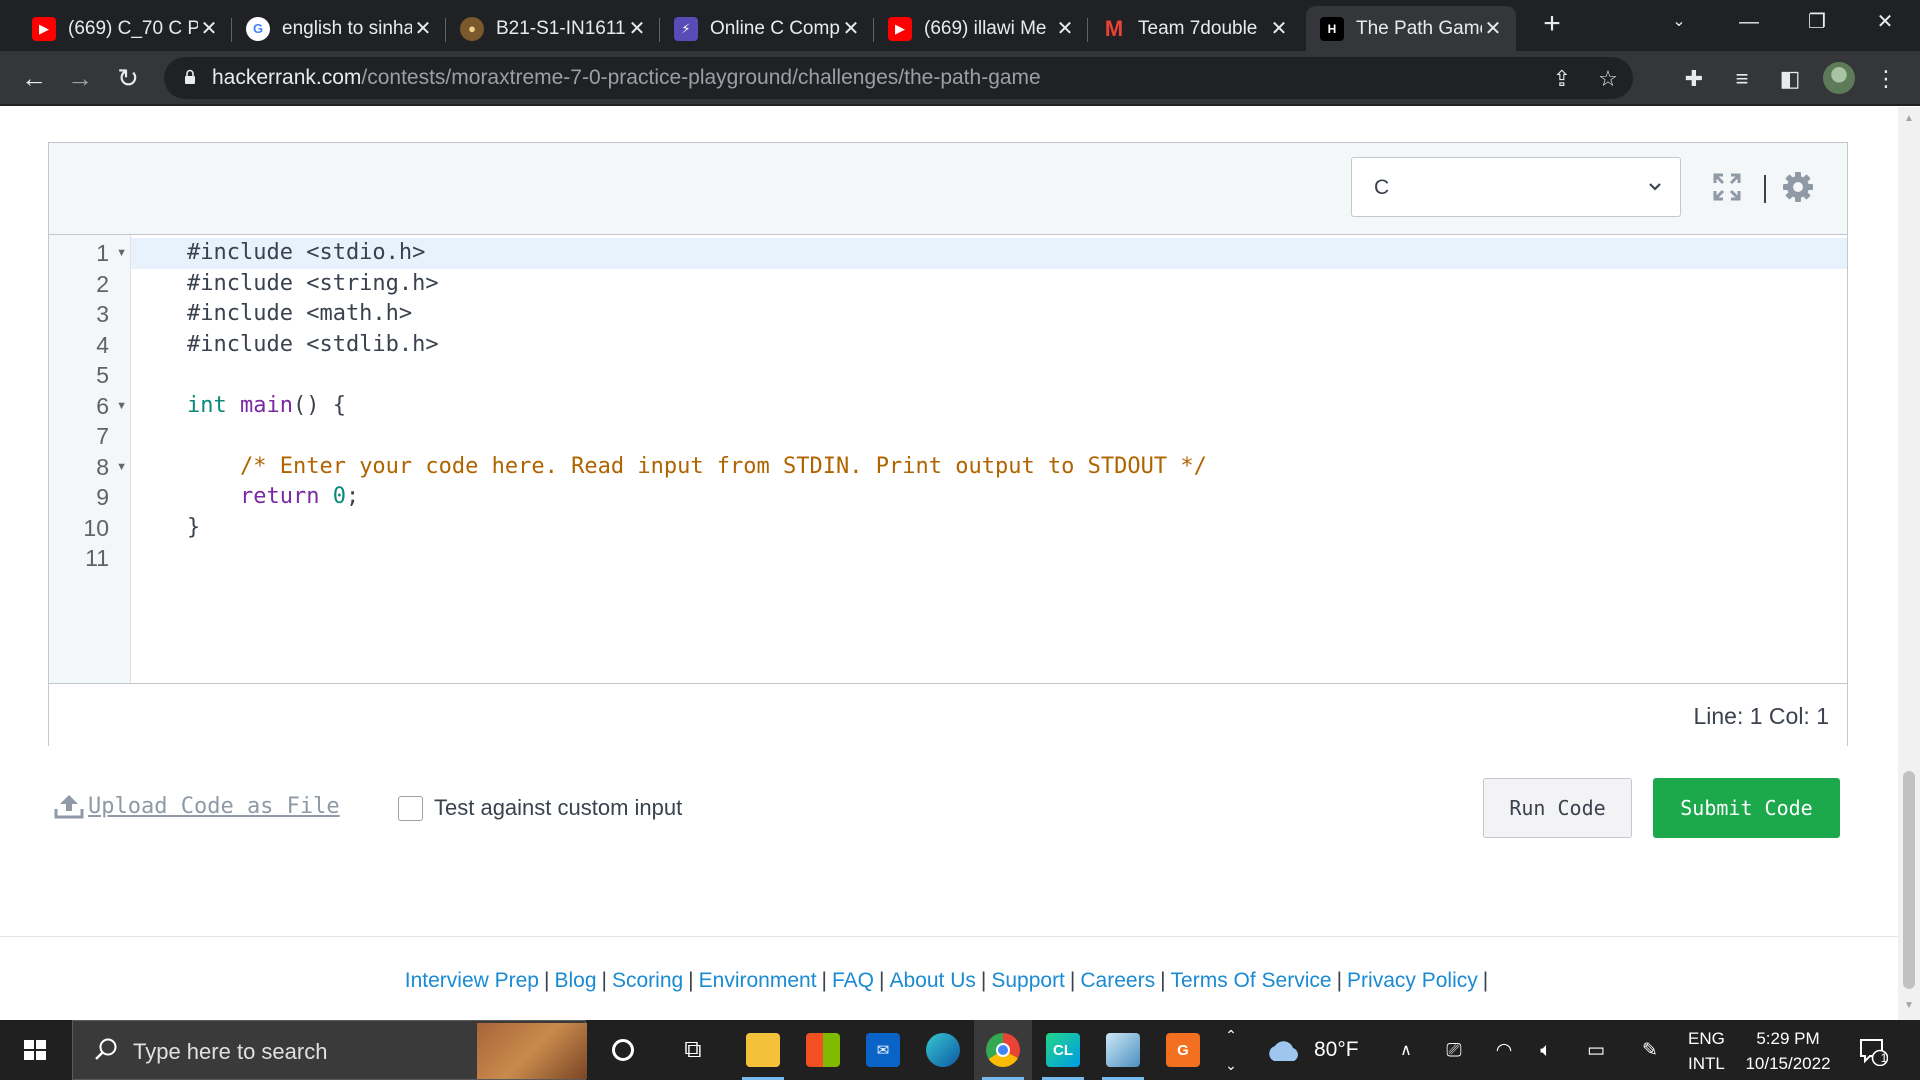 This screenshot has height=1080, width=1920. What do you see at coordinates (1028, 980) in the screenshot?
I see `footer-link-support: Support` at bounding box center [1028, 980].